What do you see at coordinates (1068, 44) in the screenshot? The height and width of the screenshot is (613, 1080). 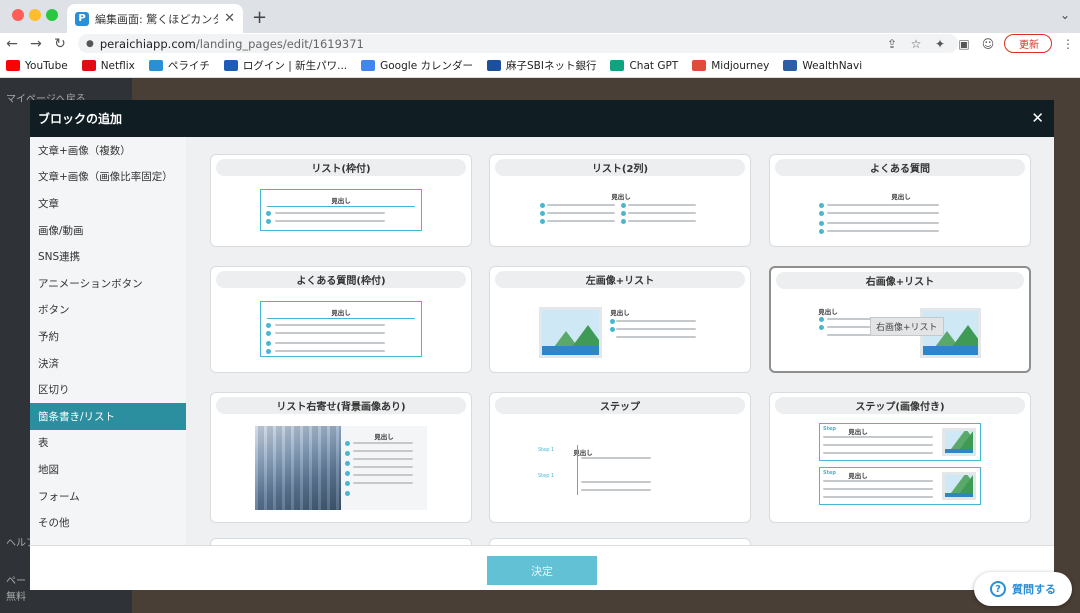 I see `browser-menu-icon: ⋮` at bounding box center [1068, 44].